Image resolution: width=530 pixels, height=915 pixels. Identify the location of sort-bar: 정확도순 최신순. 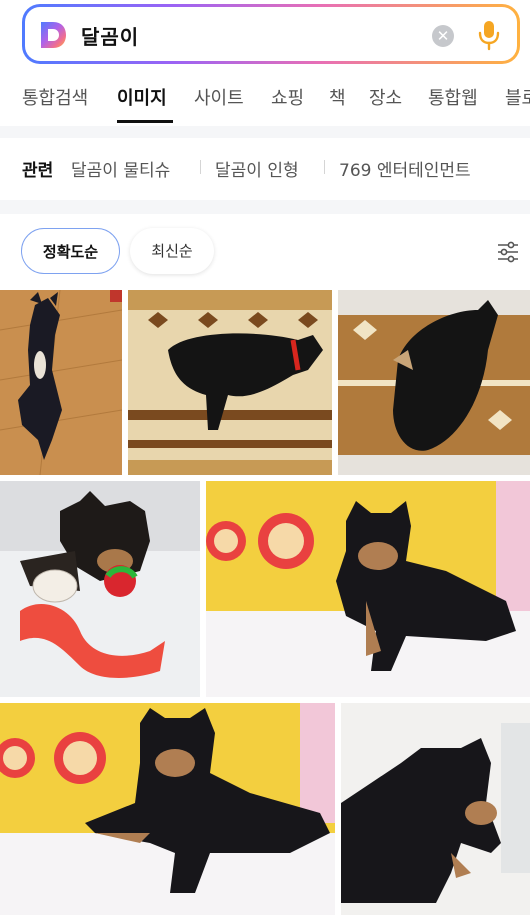
(265, 250).